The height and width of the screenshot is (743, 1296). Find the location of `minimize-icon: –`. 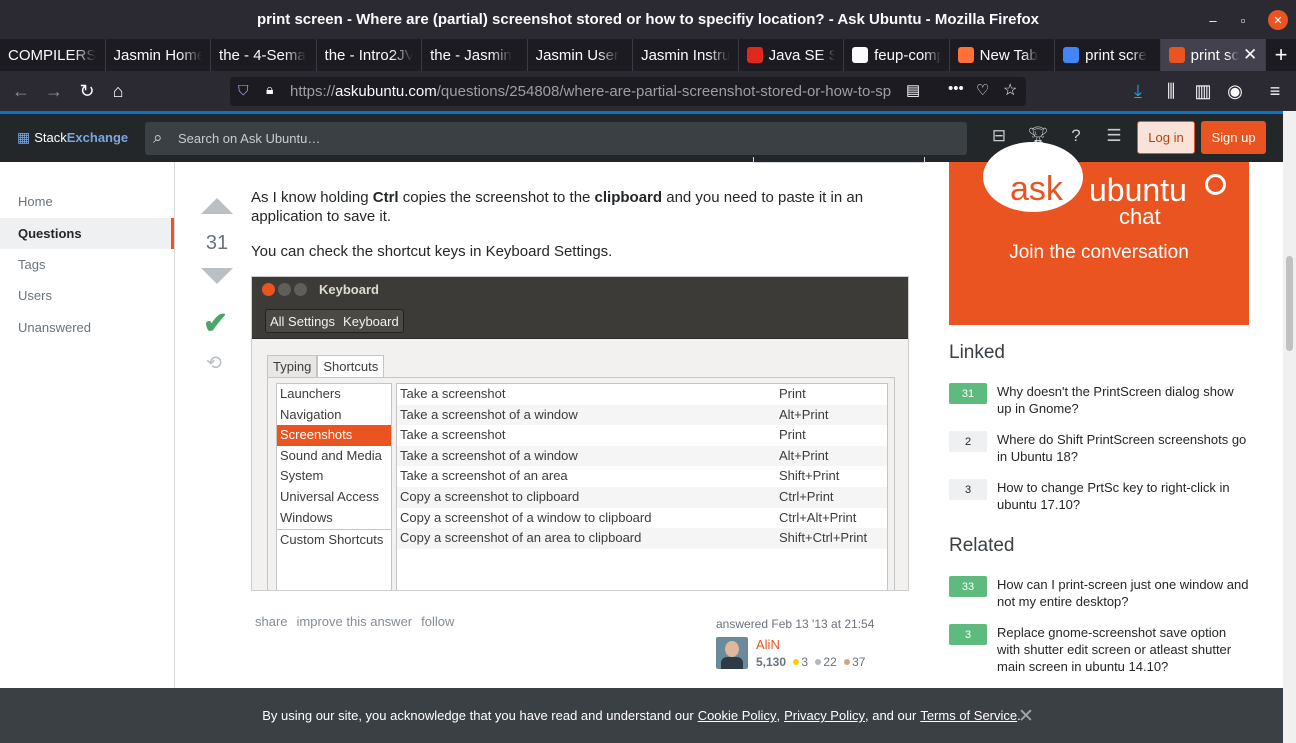

minimize-icon: – is located at coordinates (1213, 20).